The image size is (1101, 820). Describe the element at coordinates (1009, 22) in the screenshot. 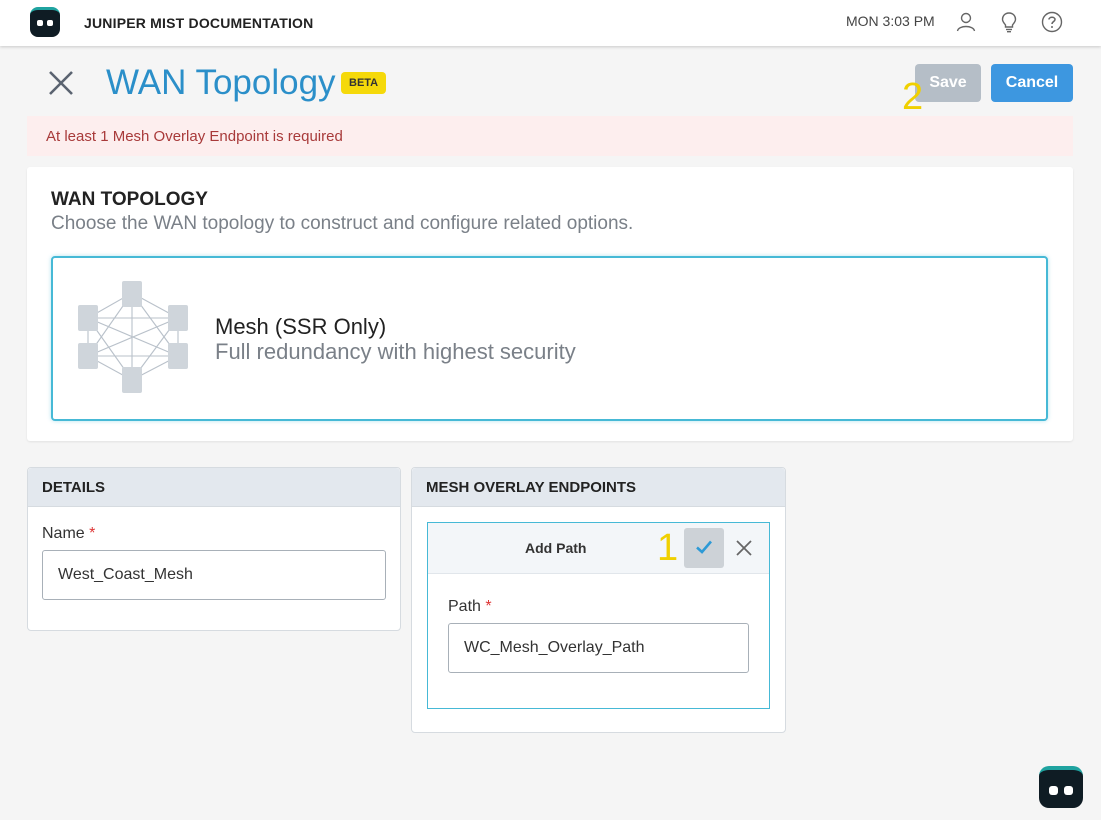

I see `lightbulb-icon` at that location.